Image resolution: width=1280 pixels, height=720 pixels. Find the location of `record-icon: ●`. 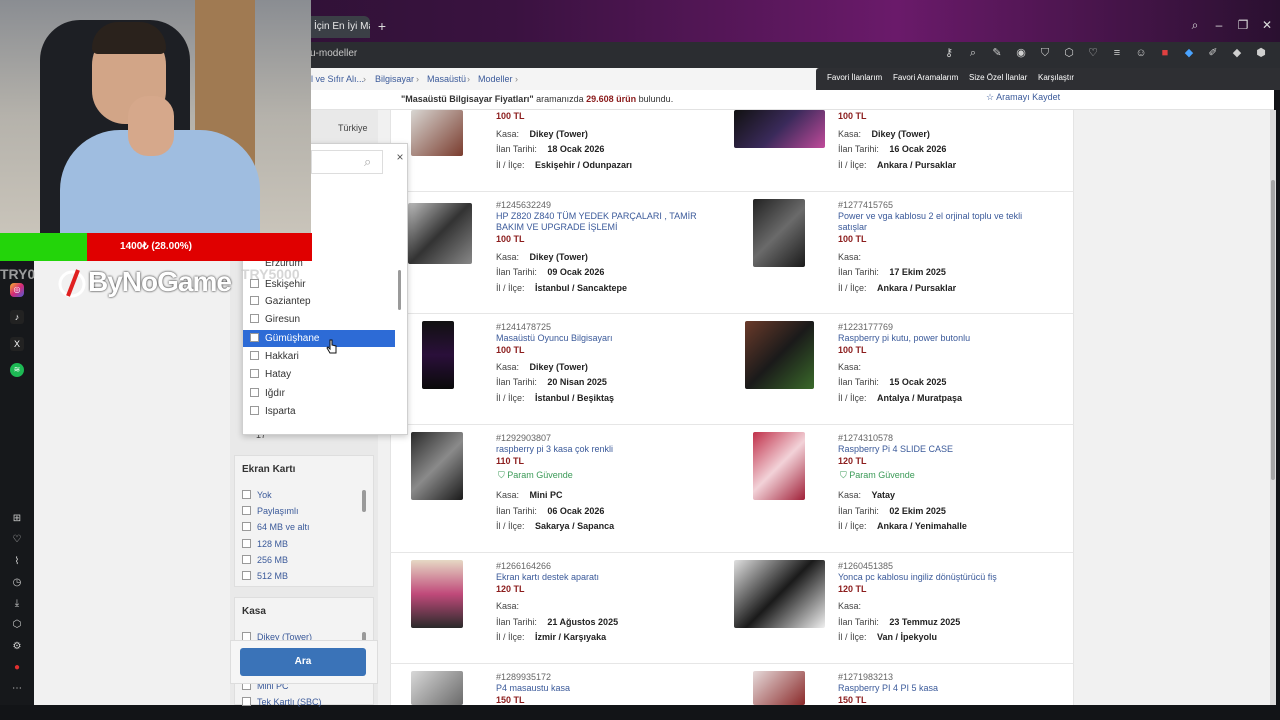

record-icon: ● is located at coordinates (17, 668).